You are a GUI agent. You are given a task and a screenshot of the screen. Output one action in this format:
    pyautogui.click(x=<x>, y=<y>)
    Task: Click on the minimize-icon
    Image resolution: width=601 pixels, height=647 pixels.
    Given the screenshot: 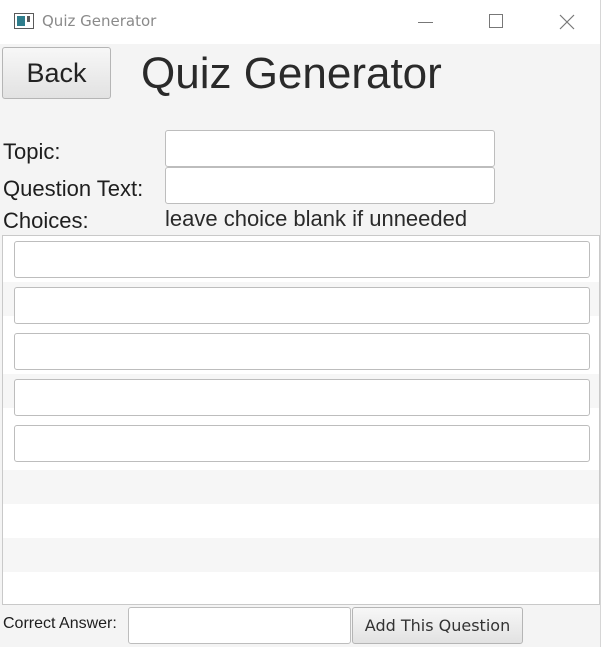 What is the action you would take?
    pyautogui.click(x=425, y=22)
    